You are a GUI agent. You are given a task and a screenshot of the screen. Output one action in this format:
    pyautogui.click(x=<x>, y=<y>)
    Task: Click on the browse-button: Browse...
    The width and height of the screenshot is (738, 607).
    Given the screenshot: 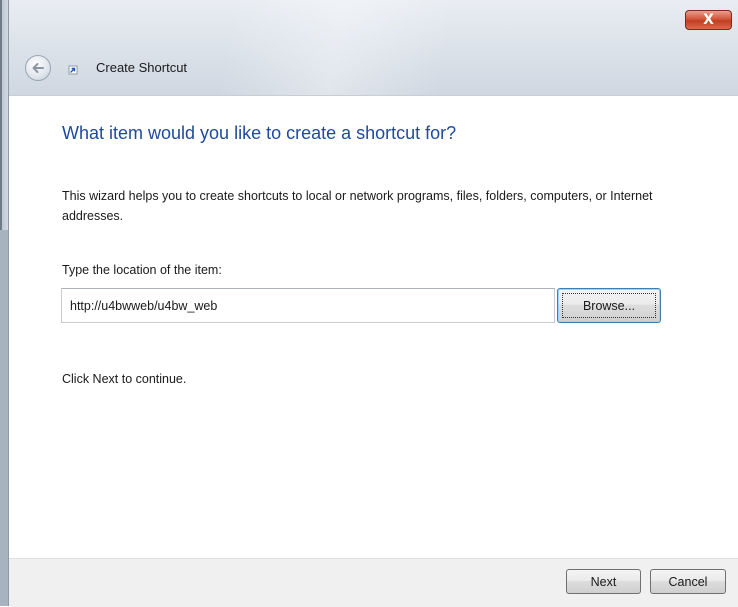 What is the action you would take?
    pyautogui.click(x=609, y=305)
    